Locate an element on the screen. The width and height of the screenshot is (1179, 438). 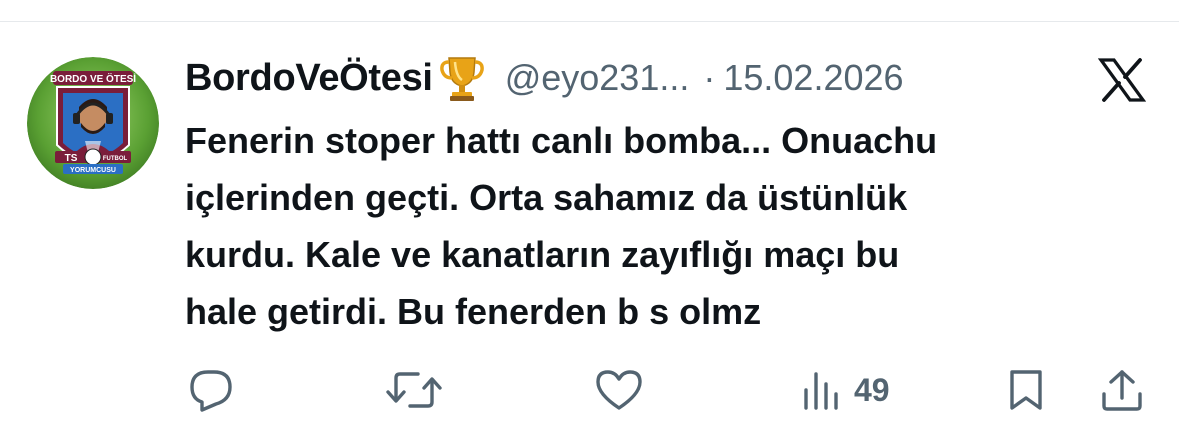
retweet-button is located at coordinates (414, 390).